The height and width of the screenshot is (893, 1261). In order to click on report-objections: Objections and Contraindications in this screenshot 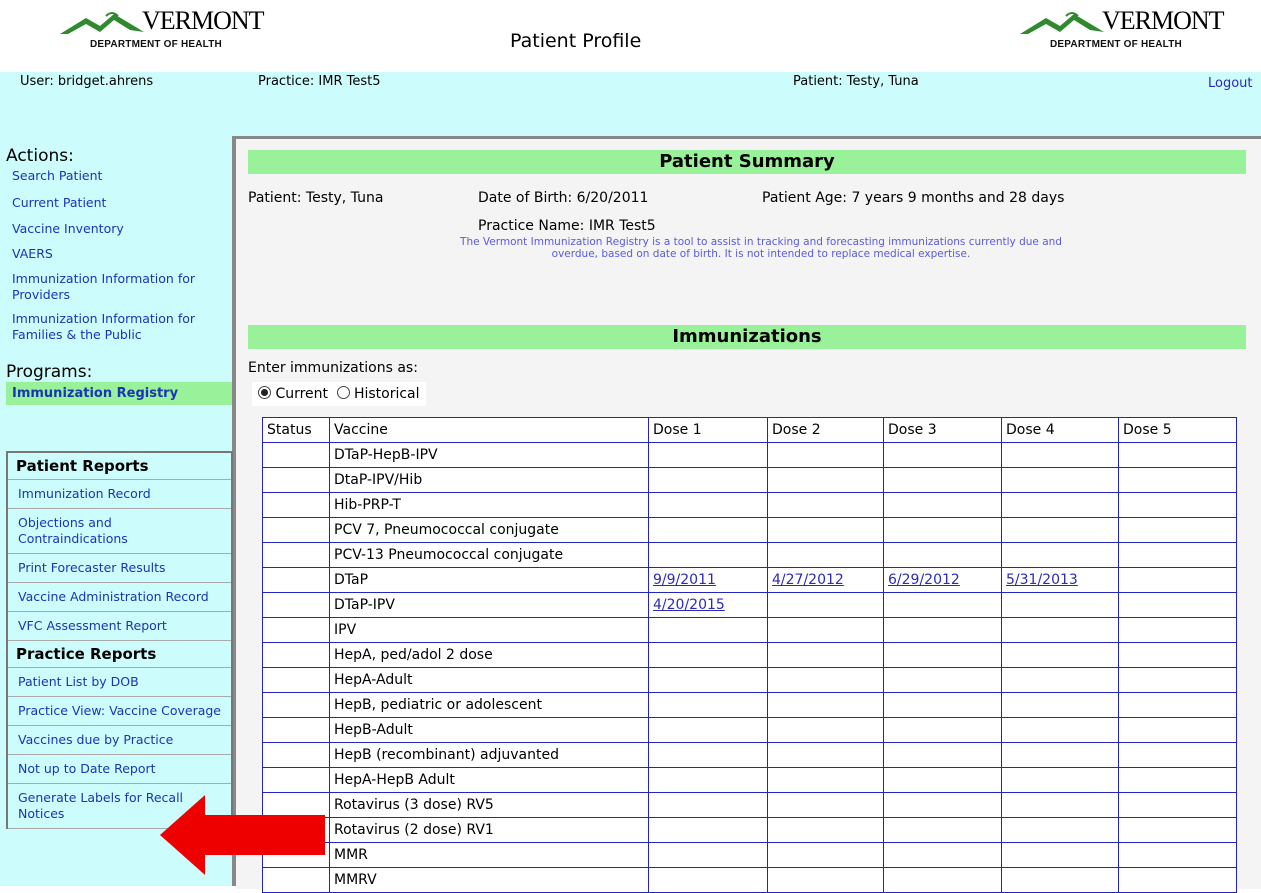, I will do `click(119, 531)`.